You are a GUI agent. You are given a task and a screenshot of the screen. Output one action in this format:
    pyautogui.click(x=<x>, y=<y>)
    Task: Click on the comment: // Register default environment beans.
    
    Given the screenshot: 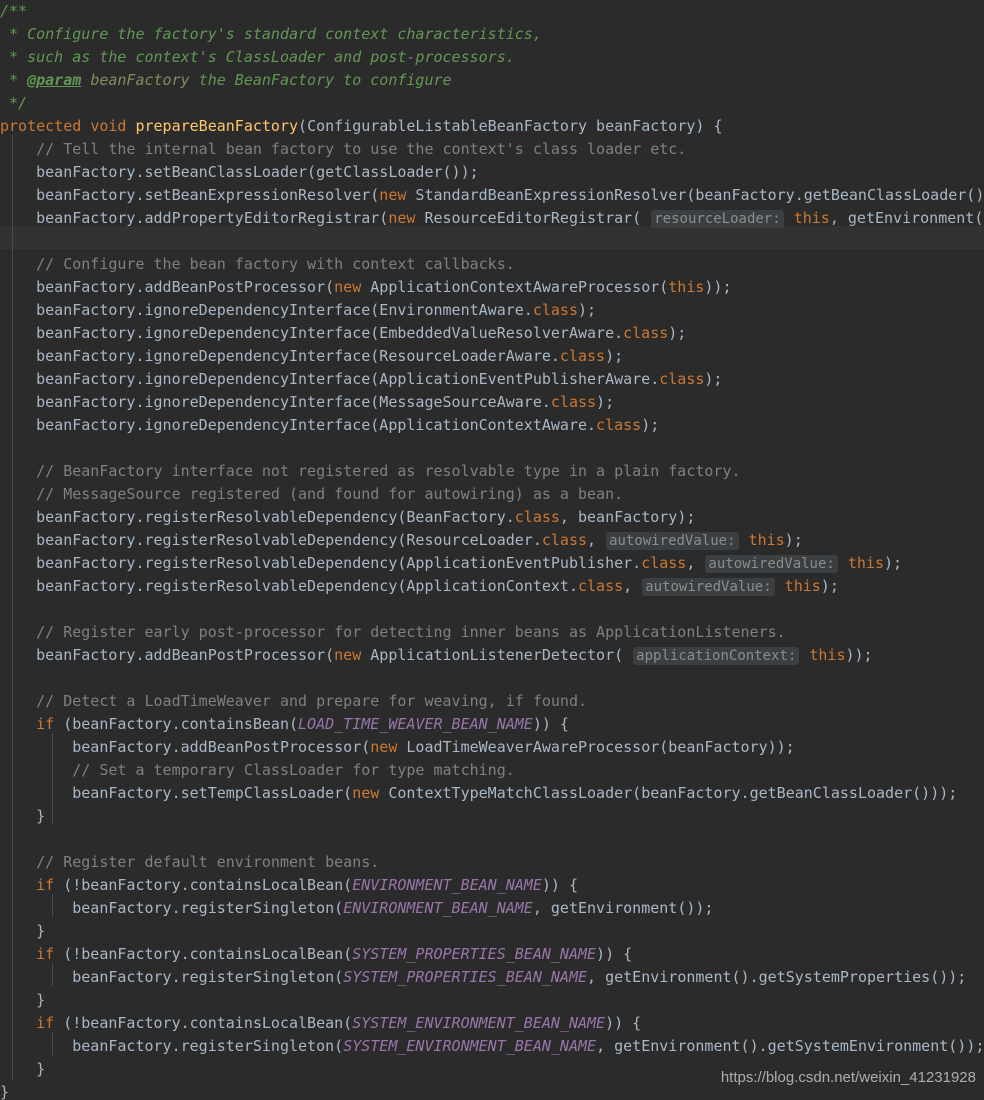 What is the action you would take?
    pyautogui.click(x=208, y=862)
    